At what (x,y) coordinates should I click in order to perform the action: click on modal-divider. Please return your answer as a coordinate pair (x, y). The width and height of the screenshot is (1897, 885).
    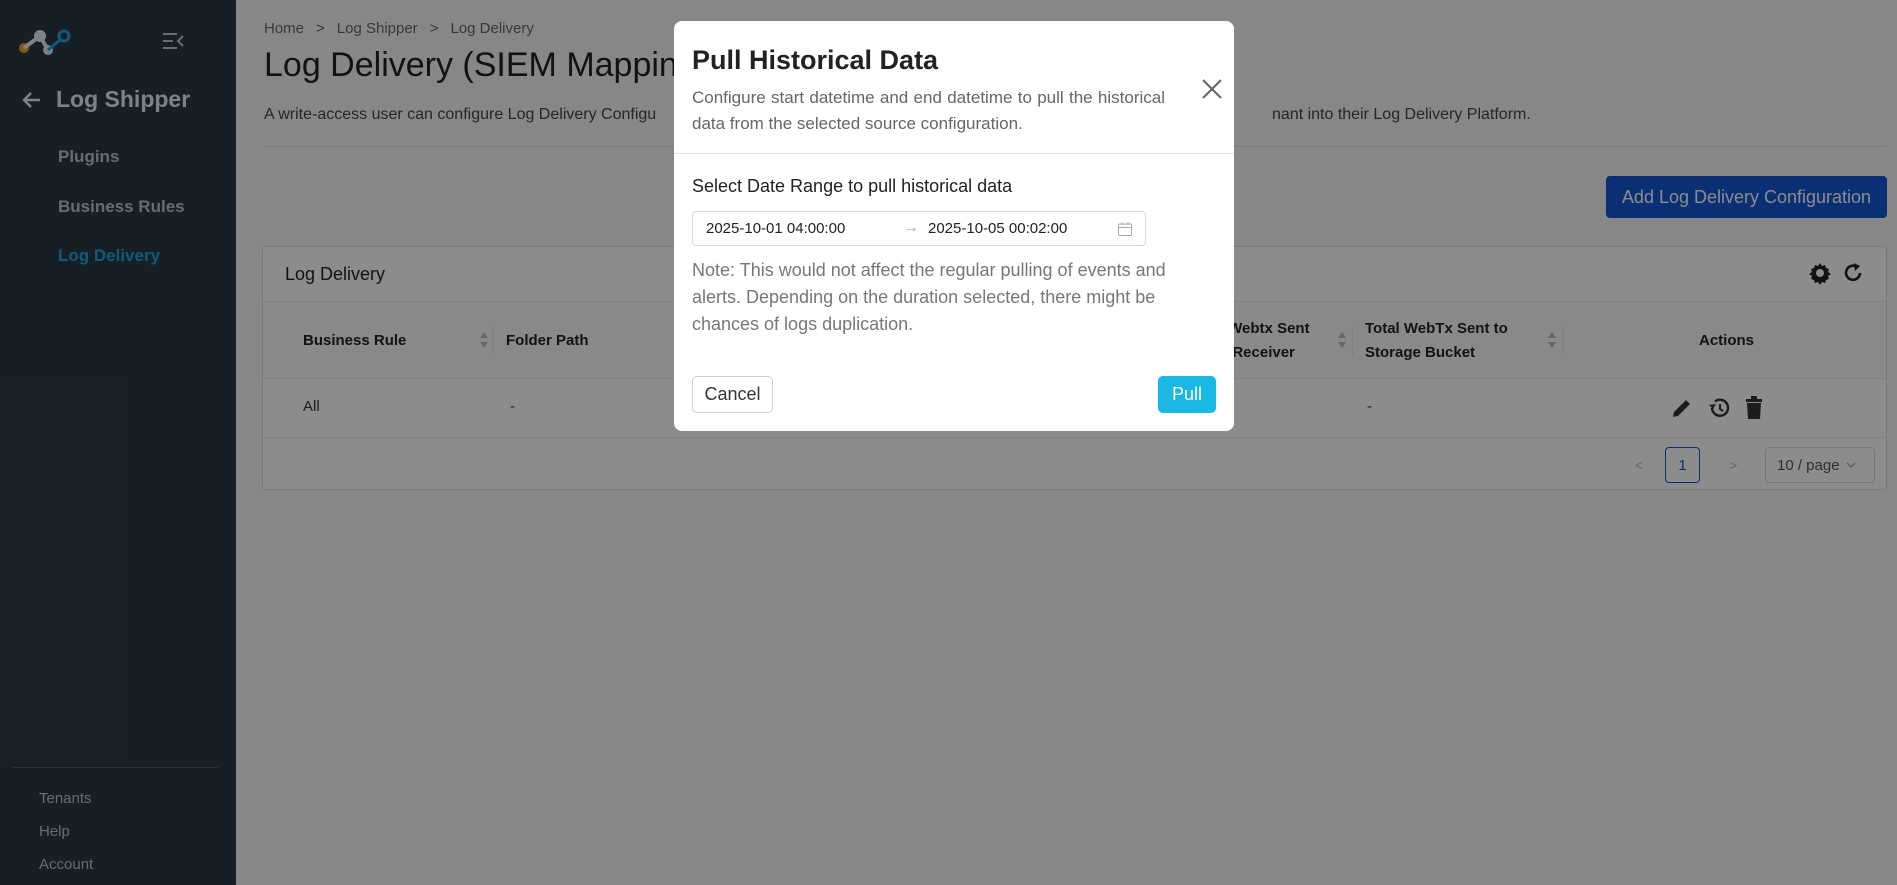
    Looking at the image, I should click on (954, 153).